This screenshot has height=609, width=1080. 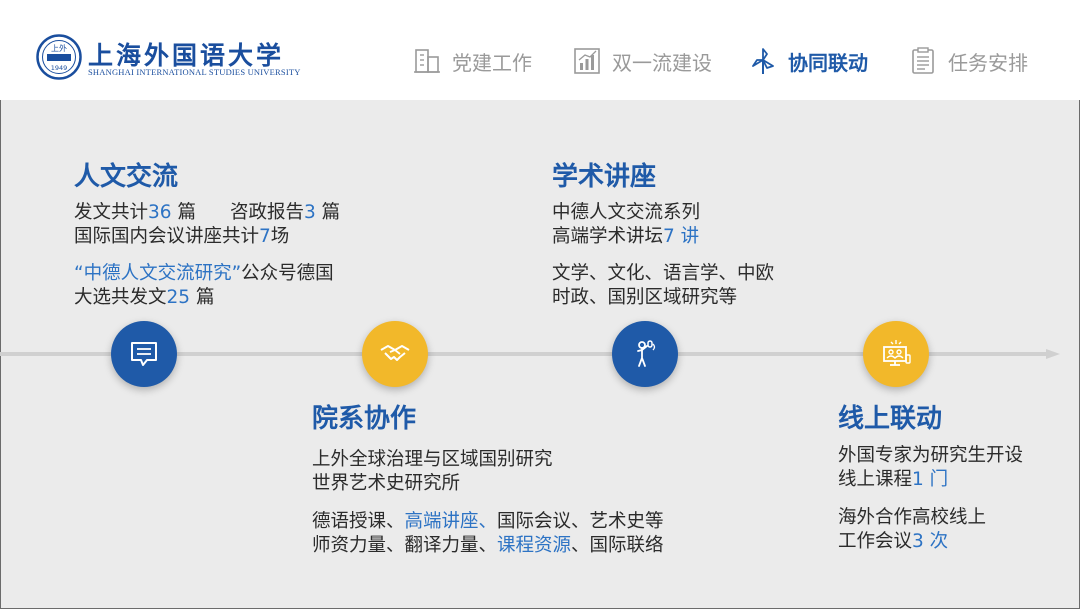 What do you see at coordinates (427, 61) in the screenshot?
I see `building-icon` at bounding box center [427, 61].